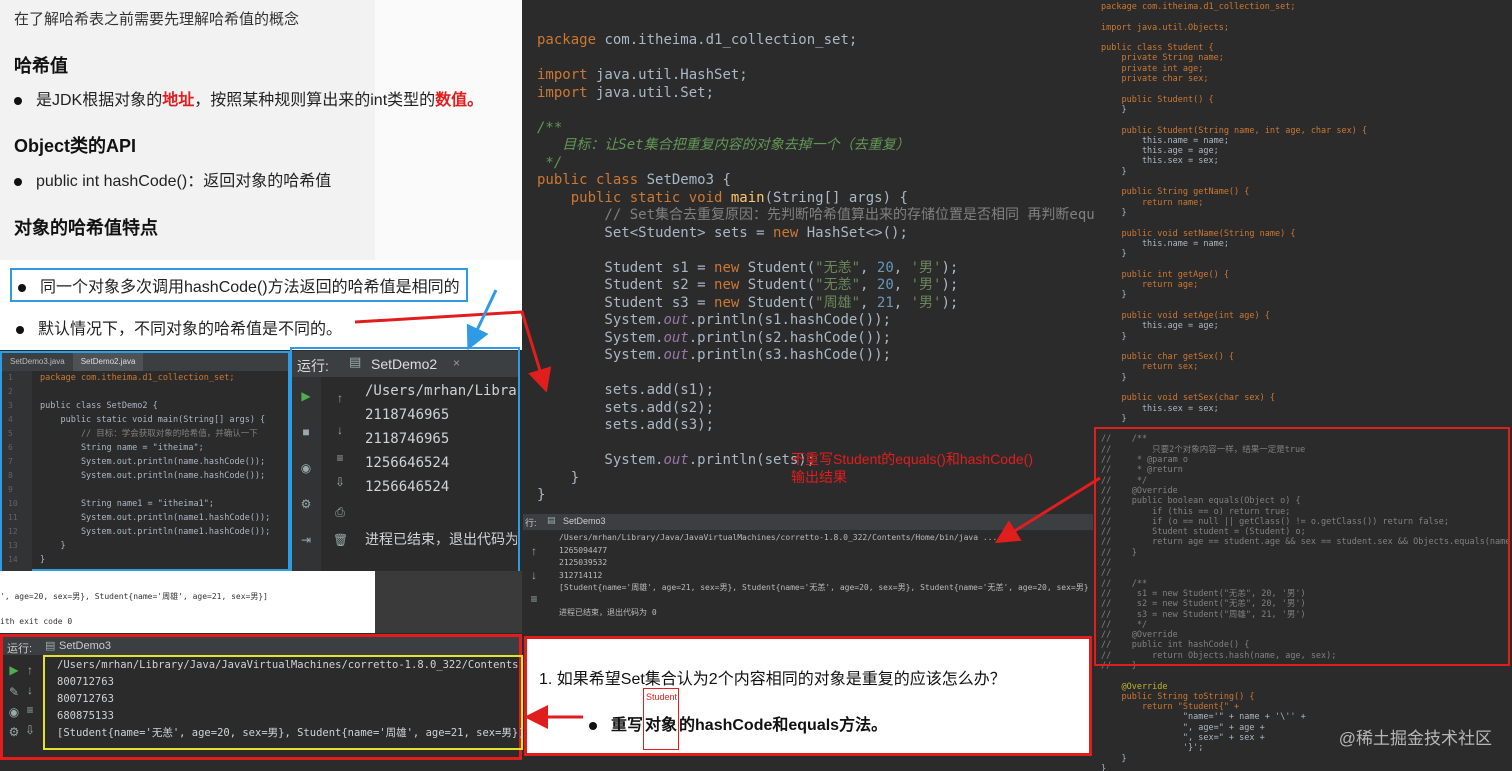  Describe the element at coordinates (1047, 510) in the screenshot. I see `arrow-to-output` at that location.